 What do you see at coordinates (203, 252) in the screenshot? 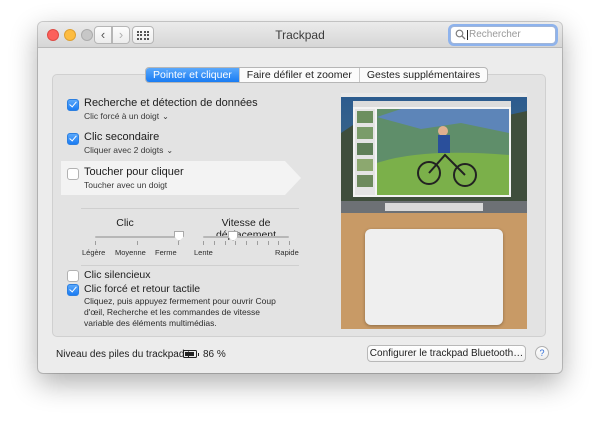
I see `speed-label-slow: Lente` at bounding box center [203, 252].